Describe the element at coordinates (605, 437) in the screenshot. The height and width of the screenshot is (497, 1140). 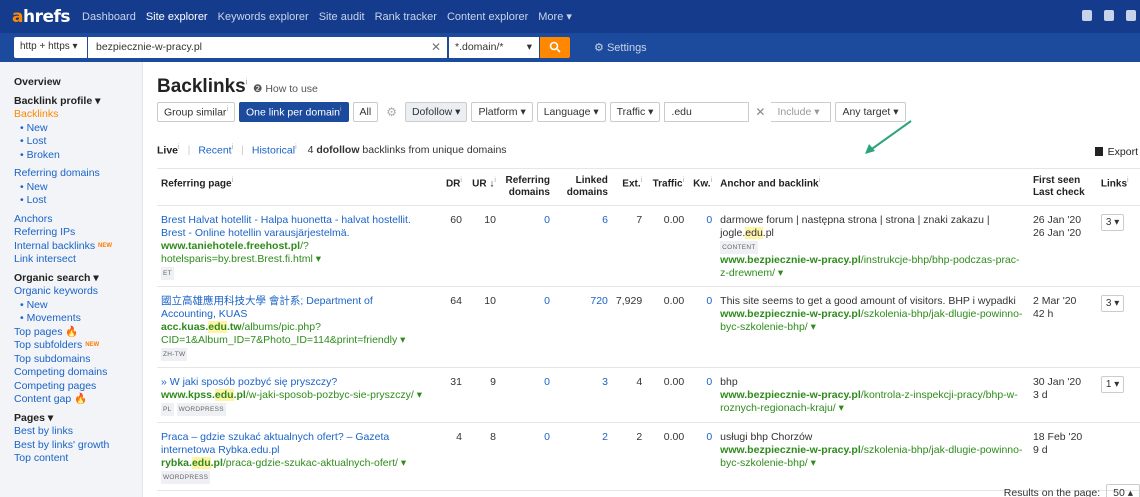
I see `linked-domains-value: 2` at that location.